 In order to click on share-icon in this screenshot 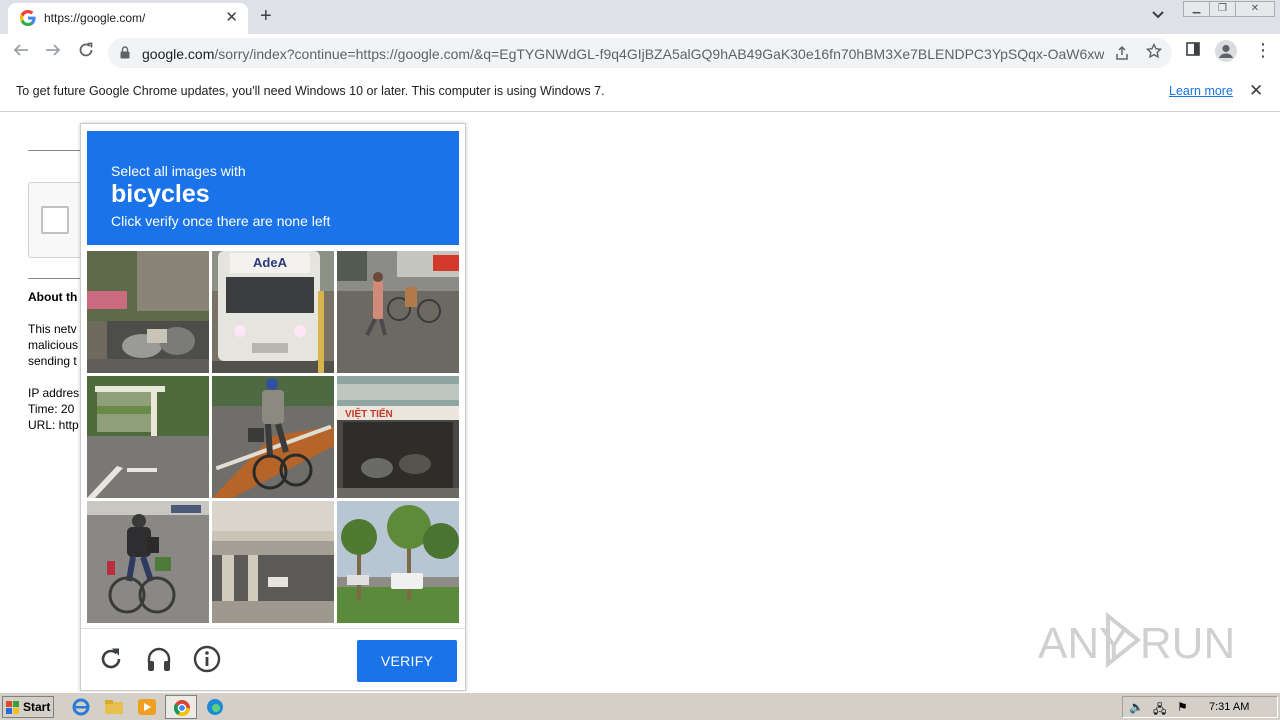, I will do `click(1122, 54)`.